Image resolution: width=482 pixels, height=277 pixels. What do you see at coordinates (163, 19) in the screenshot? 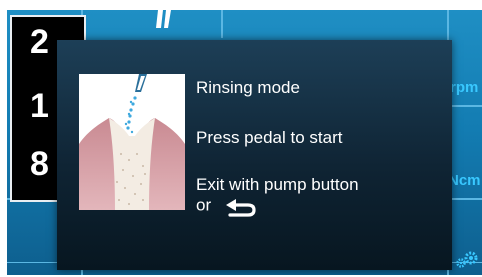
I see `instrument-icon` at bounding box center [163, 19].